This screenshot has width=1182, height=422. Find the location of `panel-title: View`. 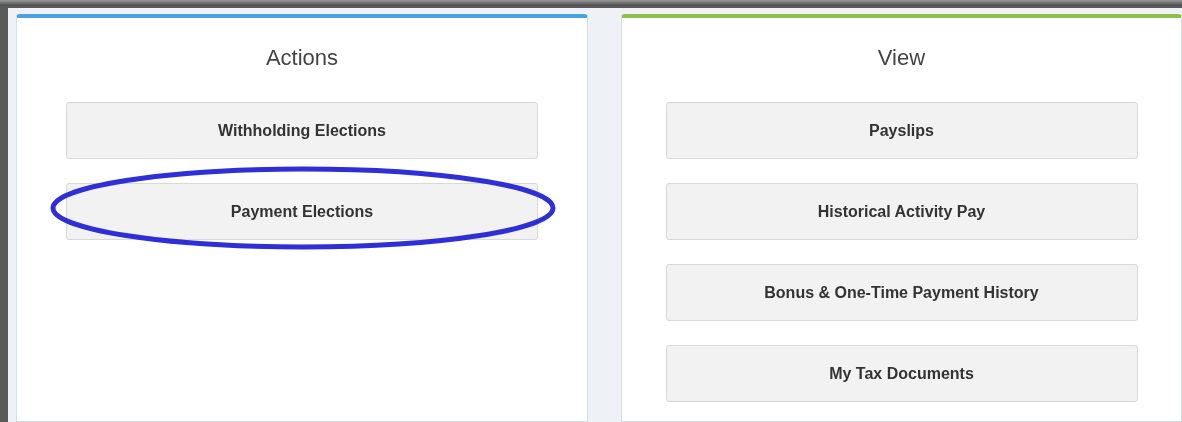

panel-title: View is located at coordinates (901, 58).